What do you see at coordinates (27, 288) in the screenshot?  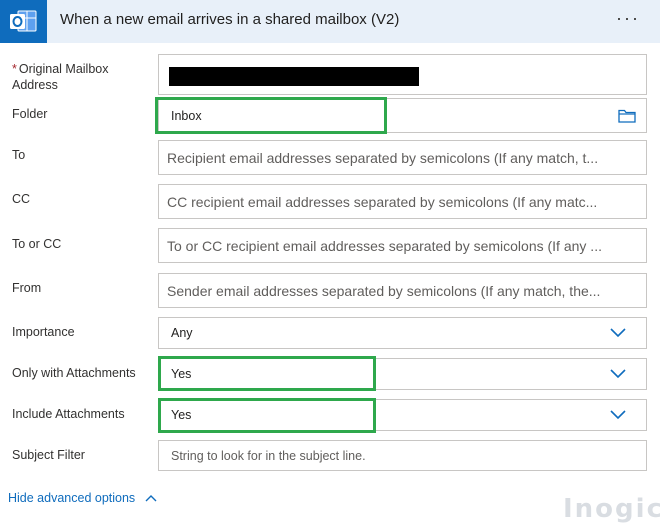 I see `from-label: From` at bounding box center [27, 288].